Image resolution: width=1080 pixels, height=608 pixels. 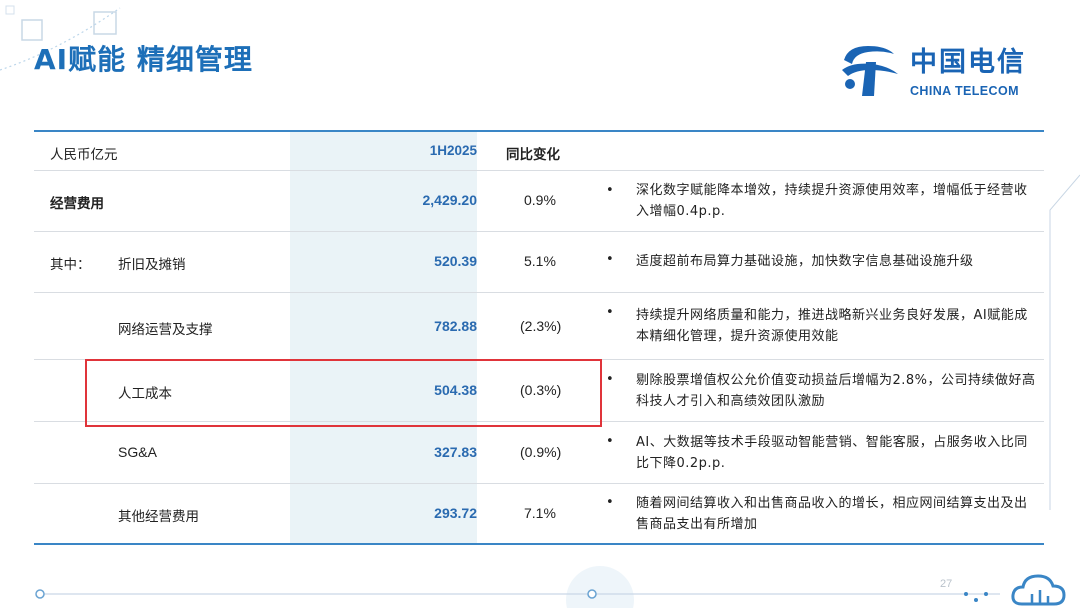 What do you see at coordinates (453, 150) in the screenshot?
I see `period-header: 1H2025` at bounding box center [453, 150].